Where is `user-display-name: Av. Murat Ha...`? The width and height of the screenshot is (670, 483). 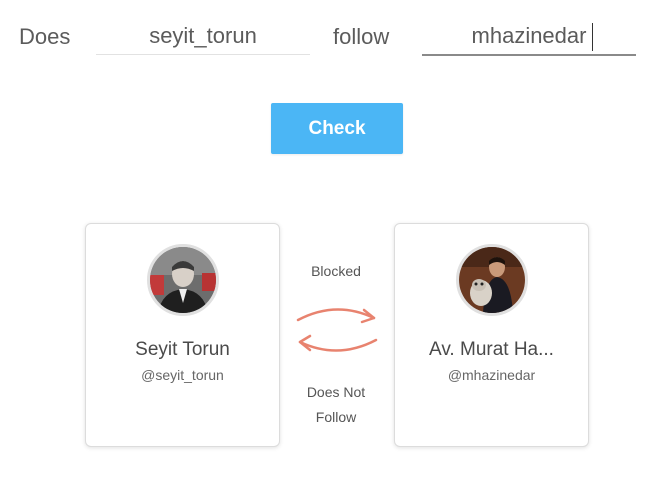
user-display-name: Av. Murat Ha... is located at coordinates (491, 349).